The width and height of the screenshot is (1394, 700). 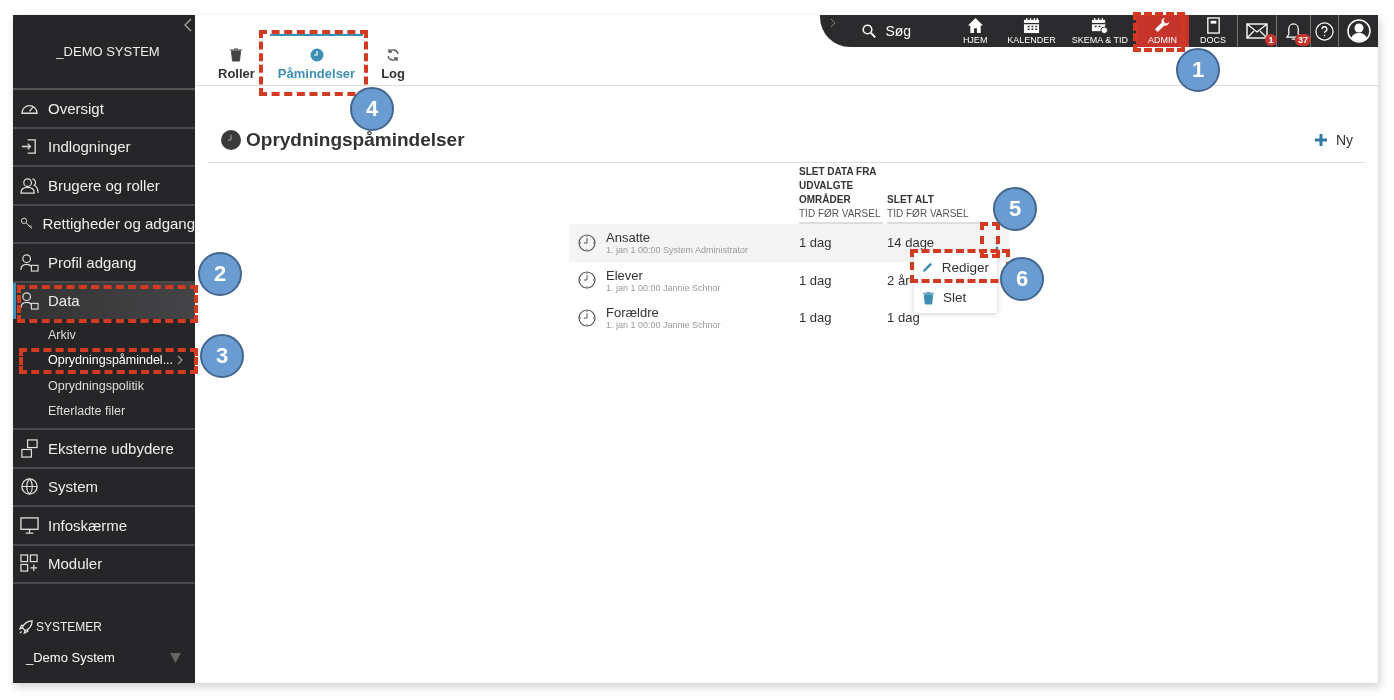 What do you see at coordinates (107, 51) in the screenshot?
I see `system-title: _DEMO SYSTEM` at bounding box center [107, 51].